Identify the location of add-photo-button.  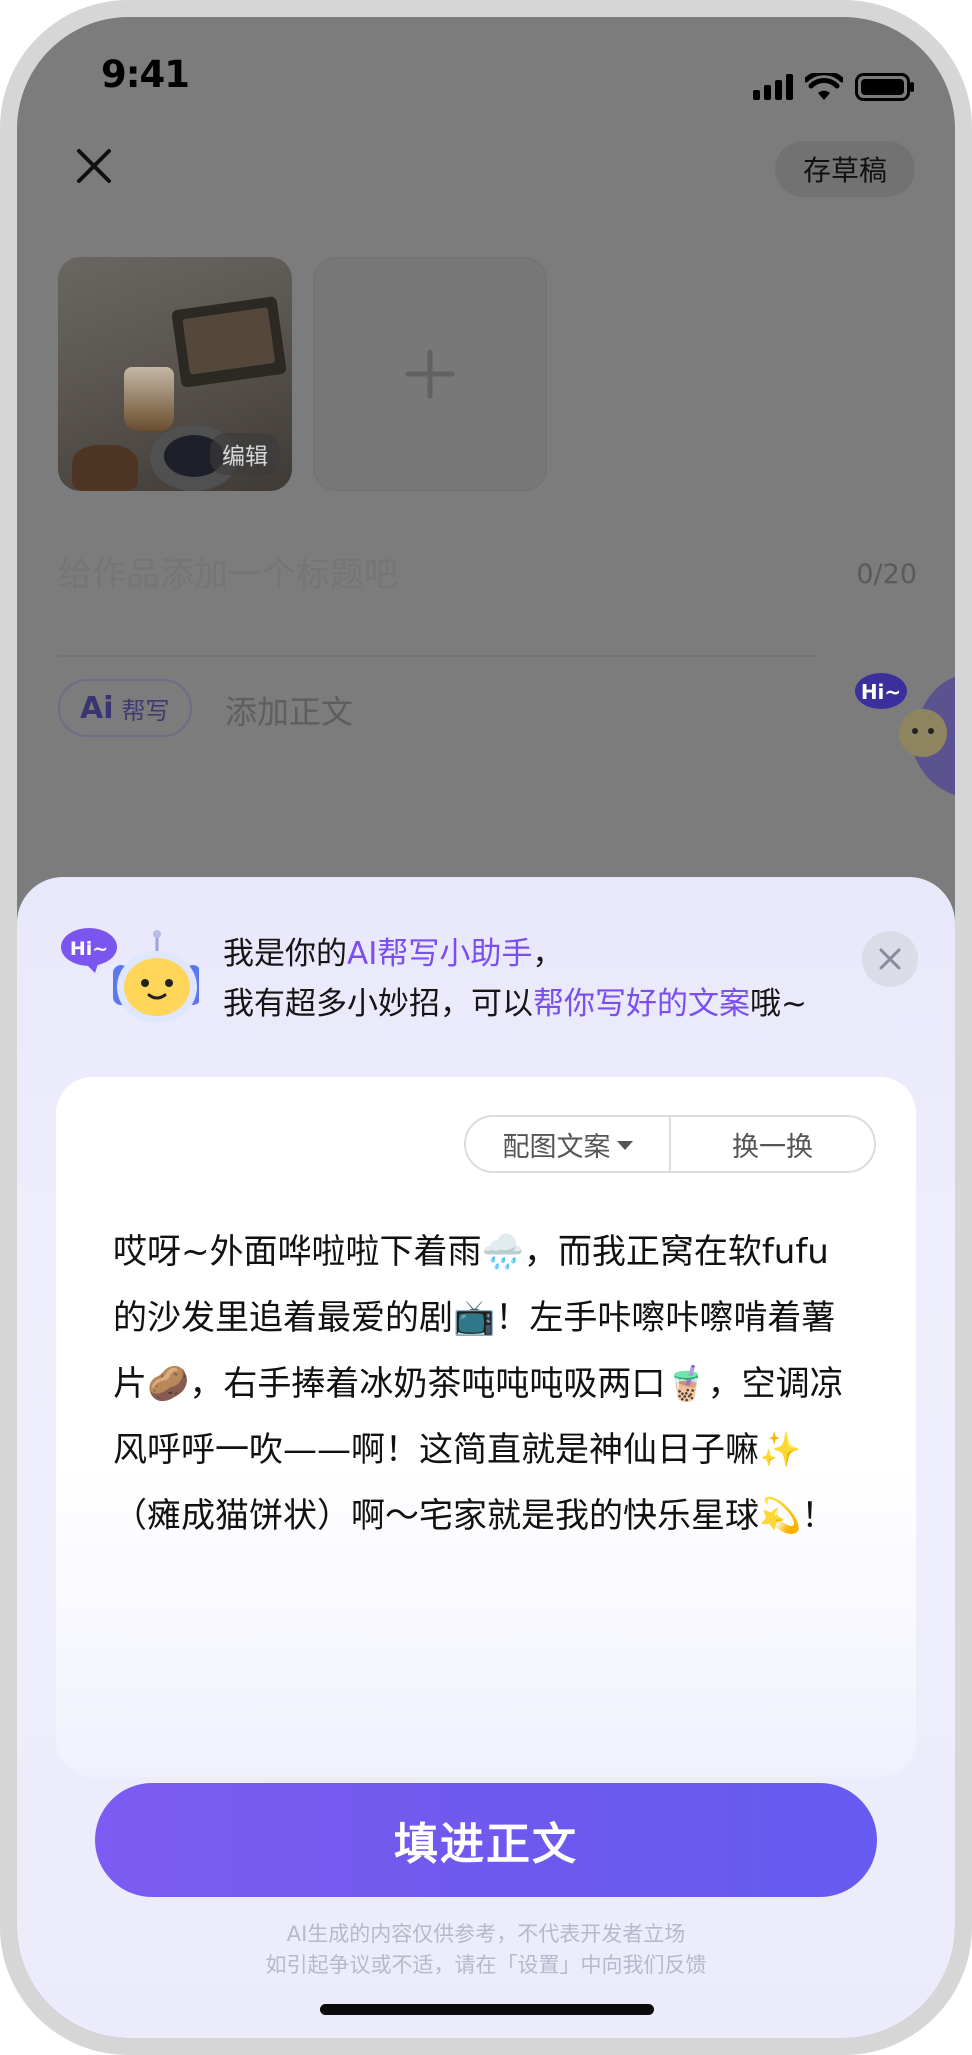
(430, 374).